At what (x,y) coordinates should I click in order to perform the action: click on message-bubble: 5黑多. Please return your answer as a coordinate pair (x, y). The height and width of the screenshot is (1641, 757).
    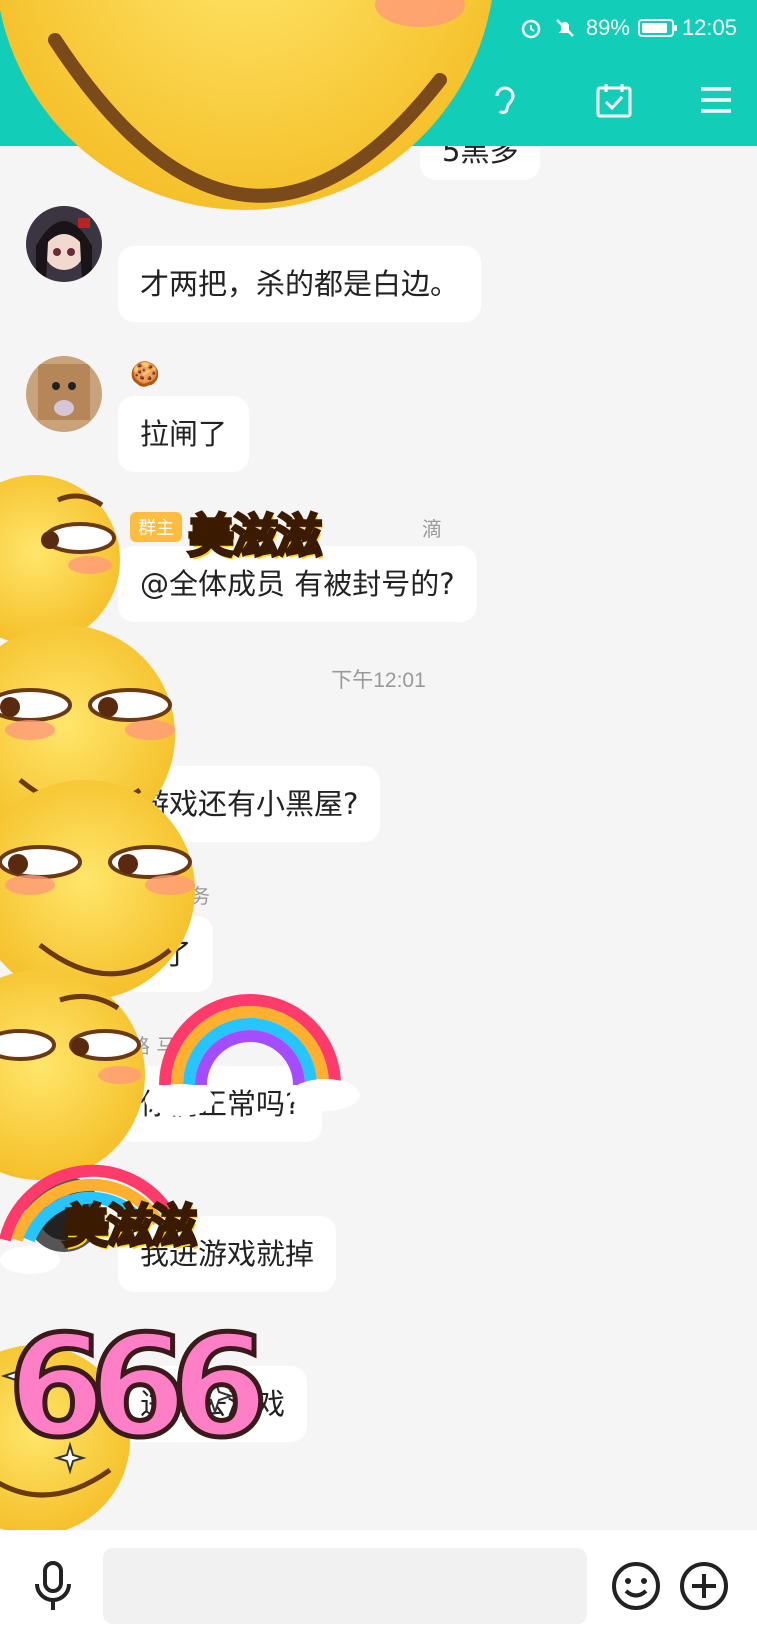
    Looking at the image, I should click on (480, 163).